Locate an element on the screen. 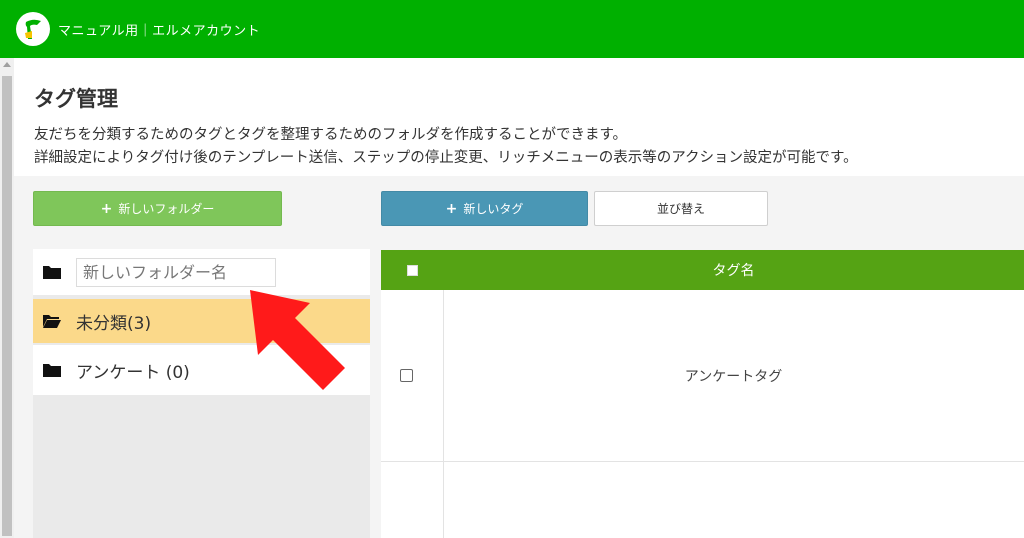 The height and width of the screenshot is (538, 1024). new-folder-button: + 新しいフォルダー is located at coordinates (157, 208).